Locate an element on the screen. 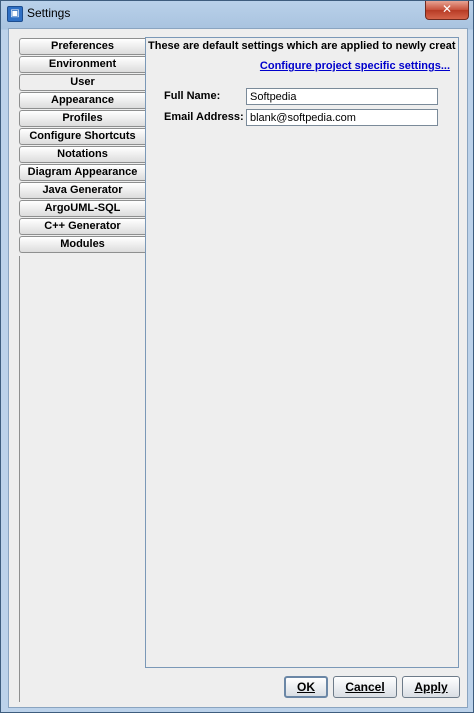  tab-cpp-generator: C++ Generator is located at coordinates (82, 226).